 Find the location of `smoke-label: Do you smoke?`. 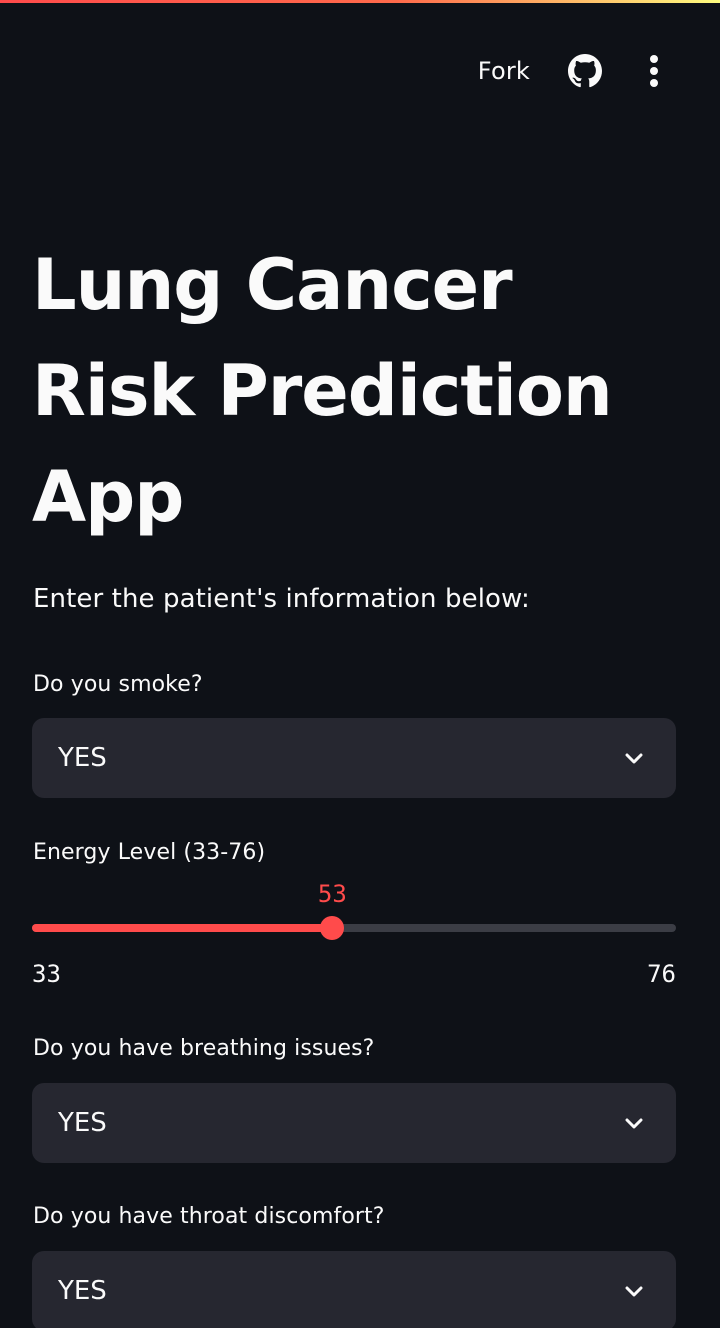

smoke-label: Do you smoke? is located at coordinates (118, 684).